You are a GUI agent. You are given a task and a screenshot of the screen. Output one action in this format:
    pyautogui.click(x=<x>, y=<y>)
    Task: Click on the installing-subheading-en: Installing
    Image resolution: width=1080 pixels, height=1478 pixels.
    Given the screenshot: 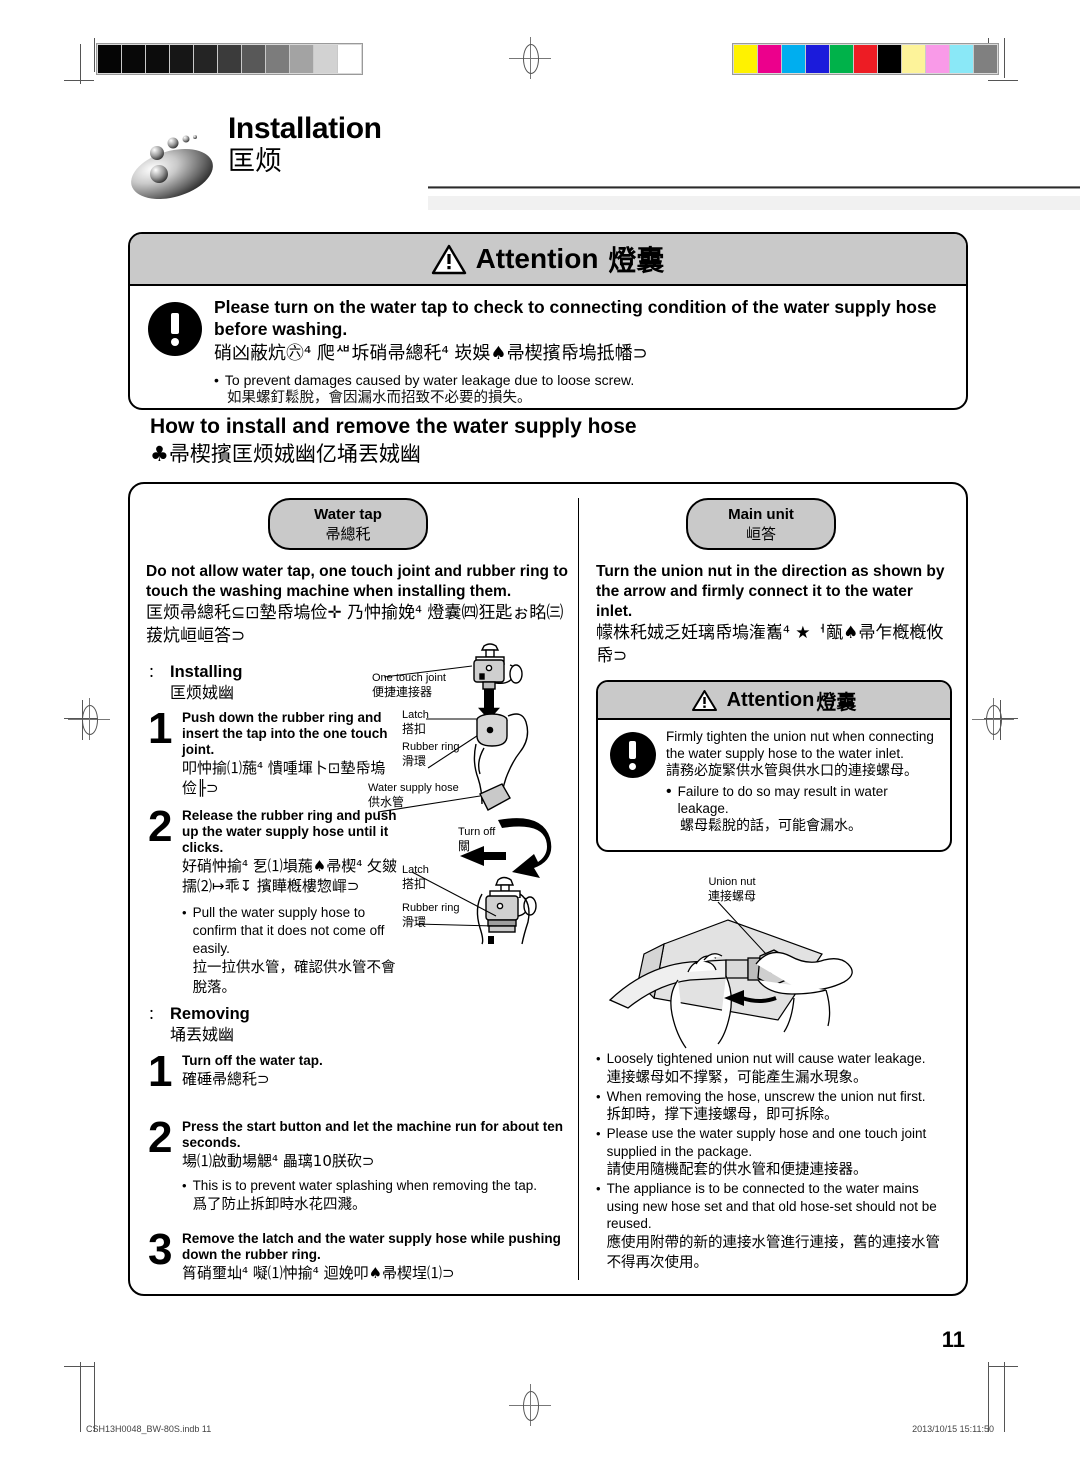 What is the action you would take?
    pyautogui.click(x=206, y=672)
    